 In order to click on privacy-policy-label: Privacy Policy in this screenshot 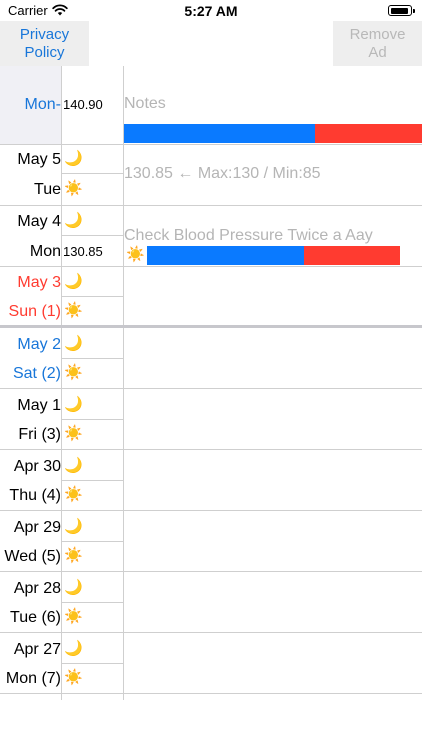, I will do `click(44, 43)`.